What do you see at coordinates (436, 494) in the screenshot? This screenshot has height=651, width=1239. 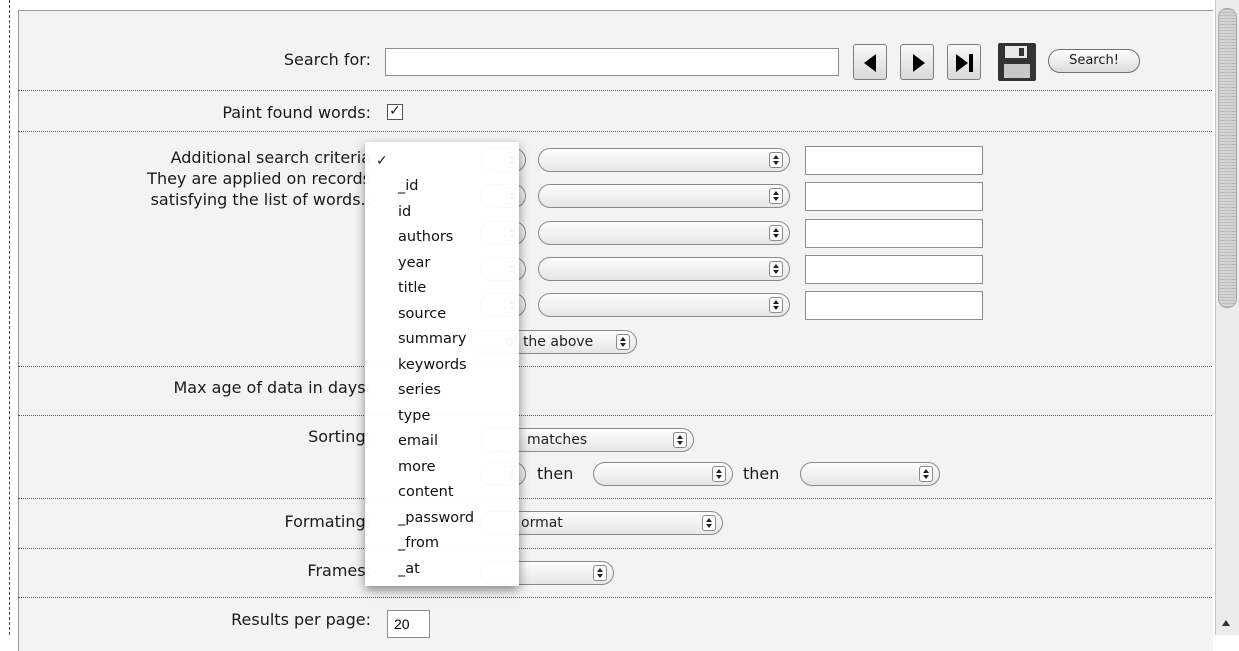 I see `menu-item-content: content` at bounding box center [436, 494].